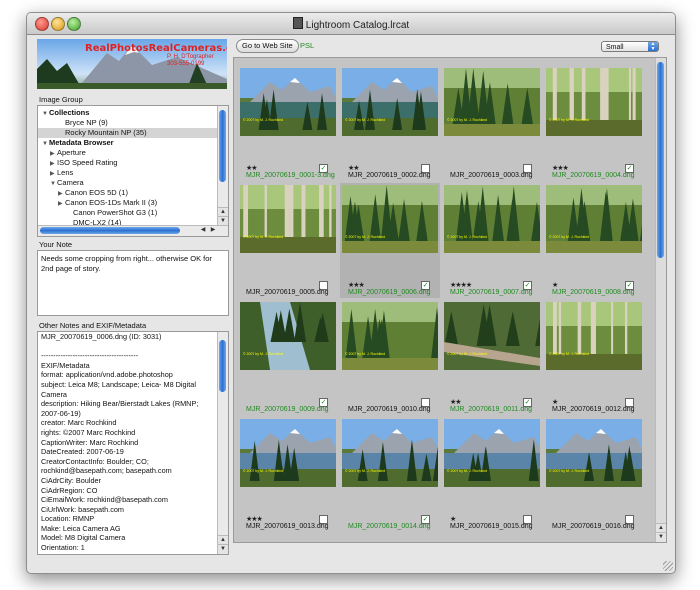  What do you see at coordinates (97, 203) in the screenshot?
I see `tree-item: ▶ Canon EOS-1Ds Mark II (3)` at bounding box center [97, 203].